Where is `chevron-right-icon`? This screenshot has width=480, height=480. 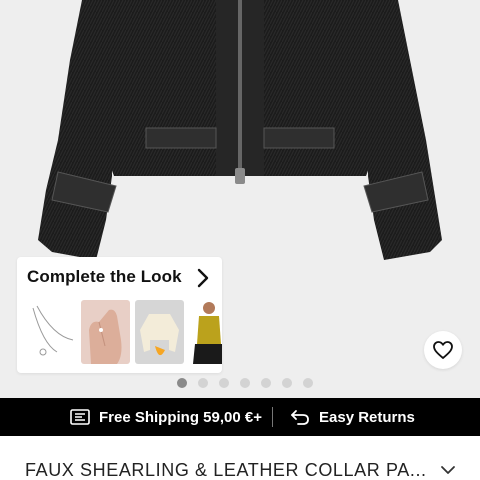 chevron-right-icon is located at coordinates (203, 278).